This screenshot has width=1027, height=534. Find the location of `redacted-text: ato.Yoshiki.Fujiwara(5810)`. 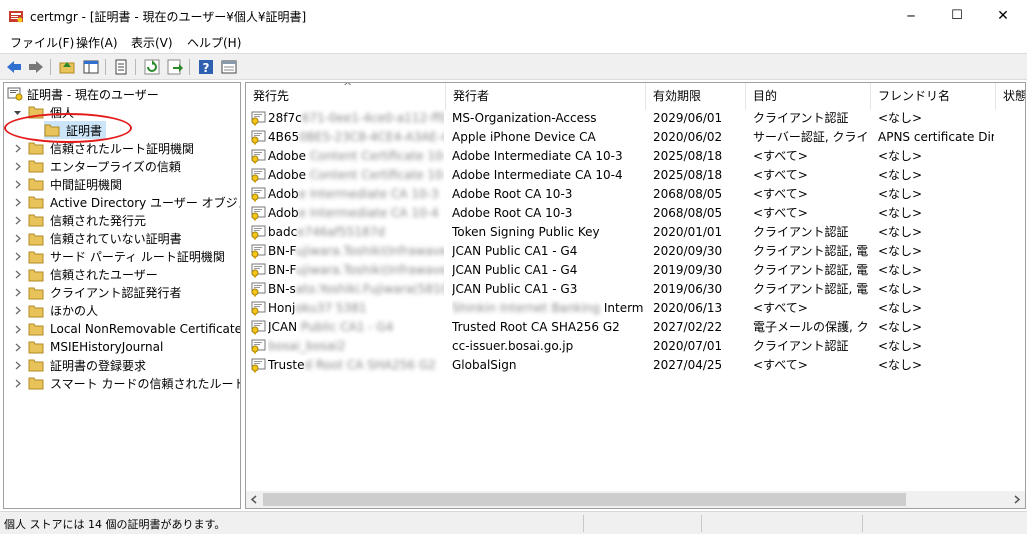

redacted-text: ato.Yoshiki.Fujiwara(5810) is located at coordinates (369, 289).